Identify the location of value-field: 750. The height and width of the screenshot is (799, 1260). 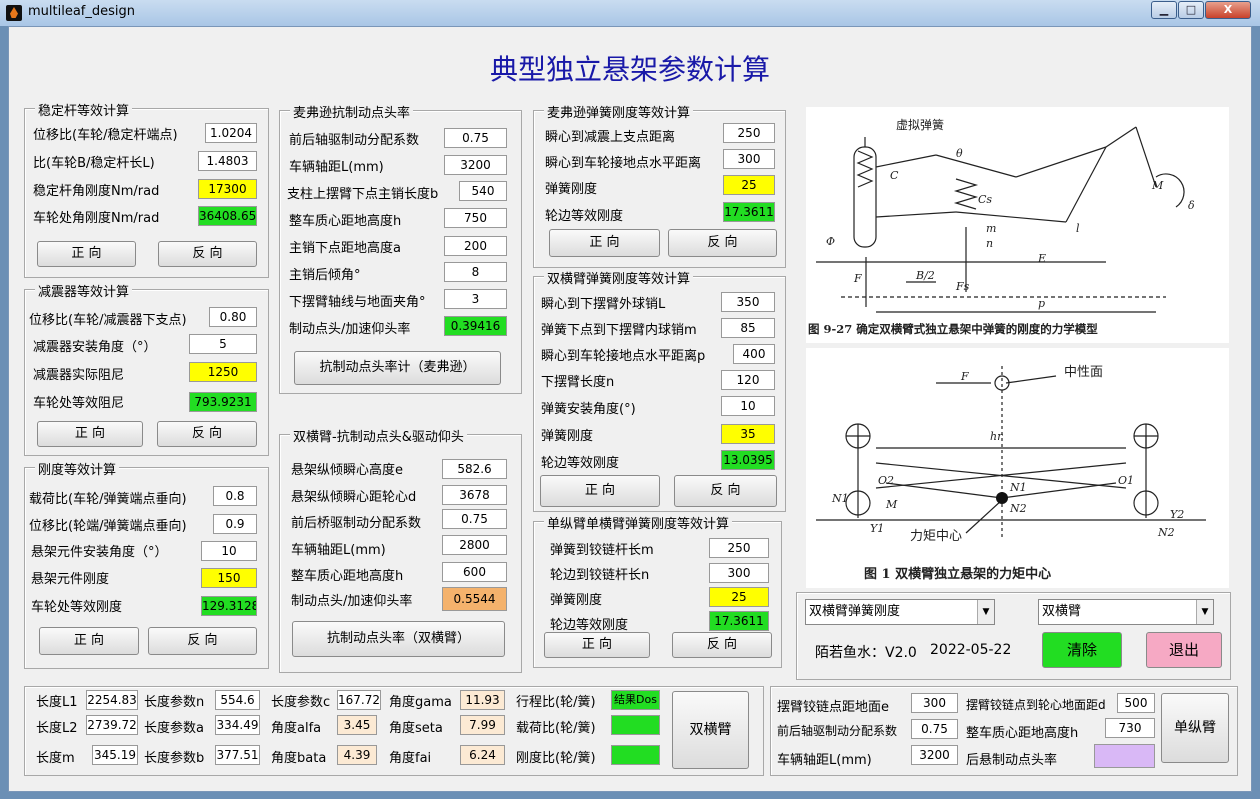
(475, 218).